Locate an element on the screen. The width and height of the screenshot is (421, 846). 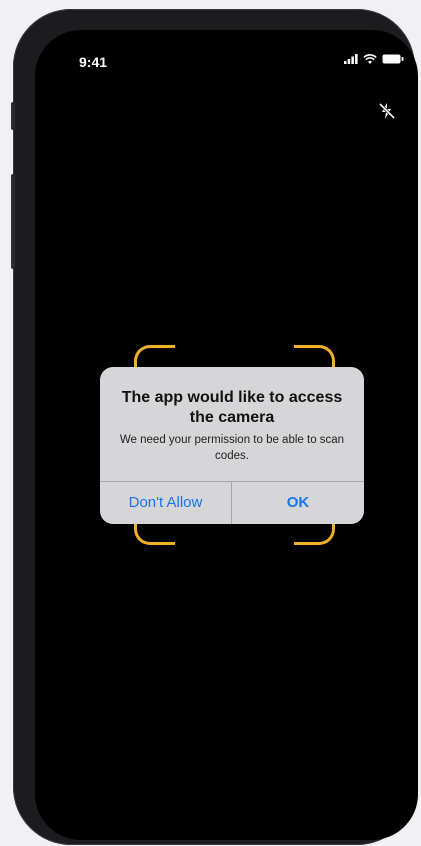
battery-icon is located at coordinates (393, 59).